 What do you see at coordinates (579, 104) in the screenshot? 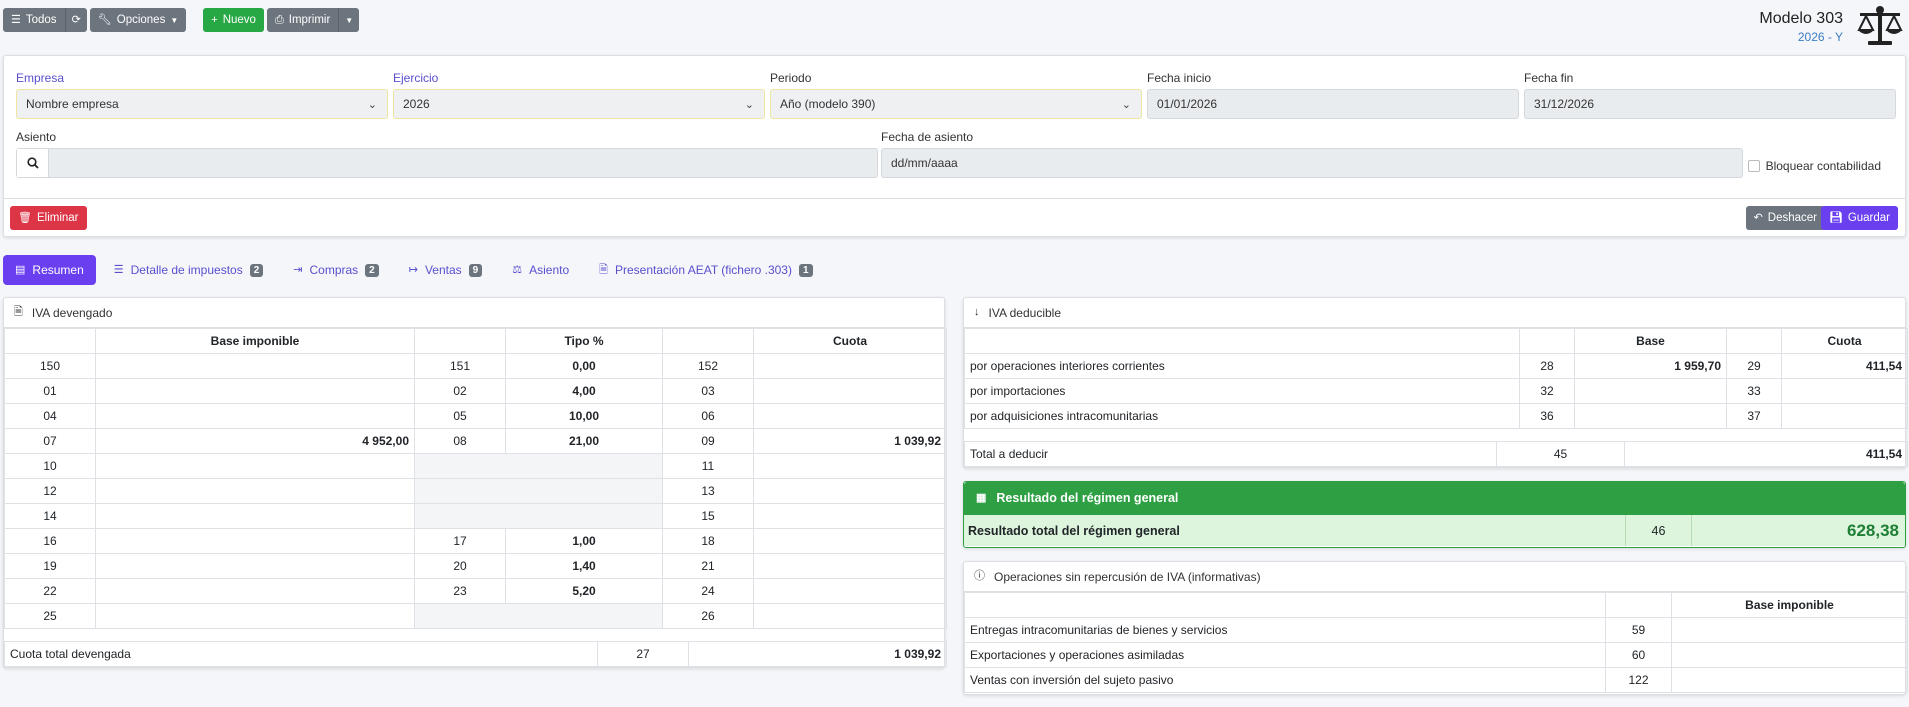
I see `ejercicio-select: 2026 ⌄` at bounding box center [579, 104].